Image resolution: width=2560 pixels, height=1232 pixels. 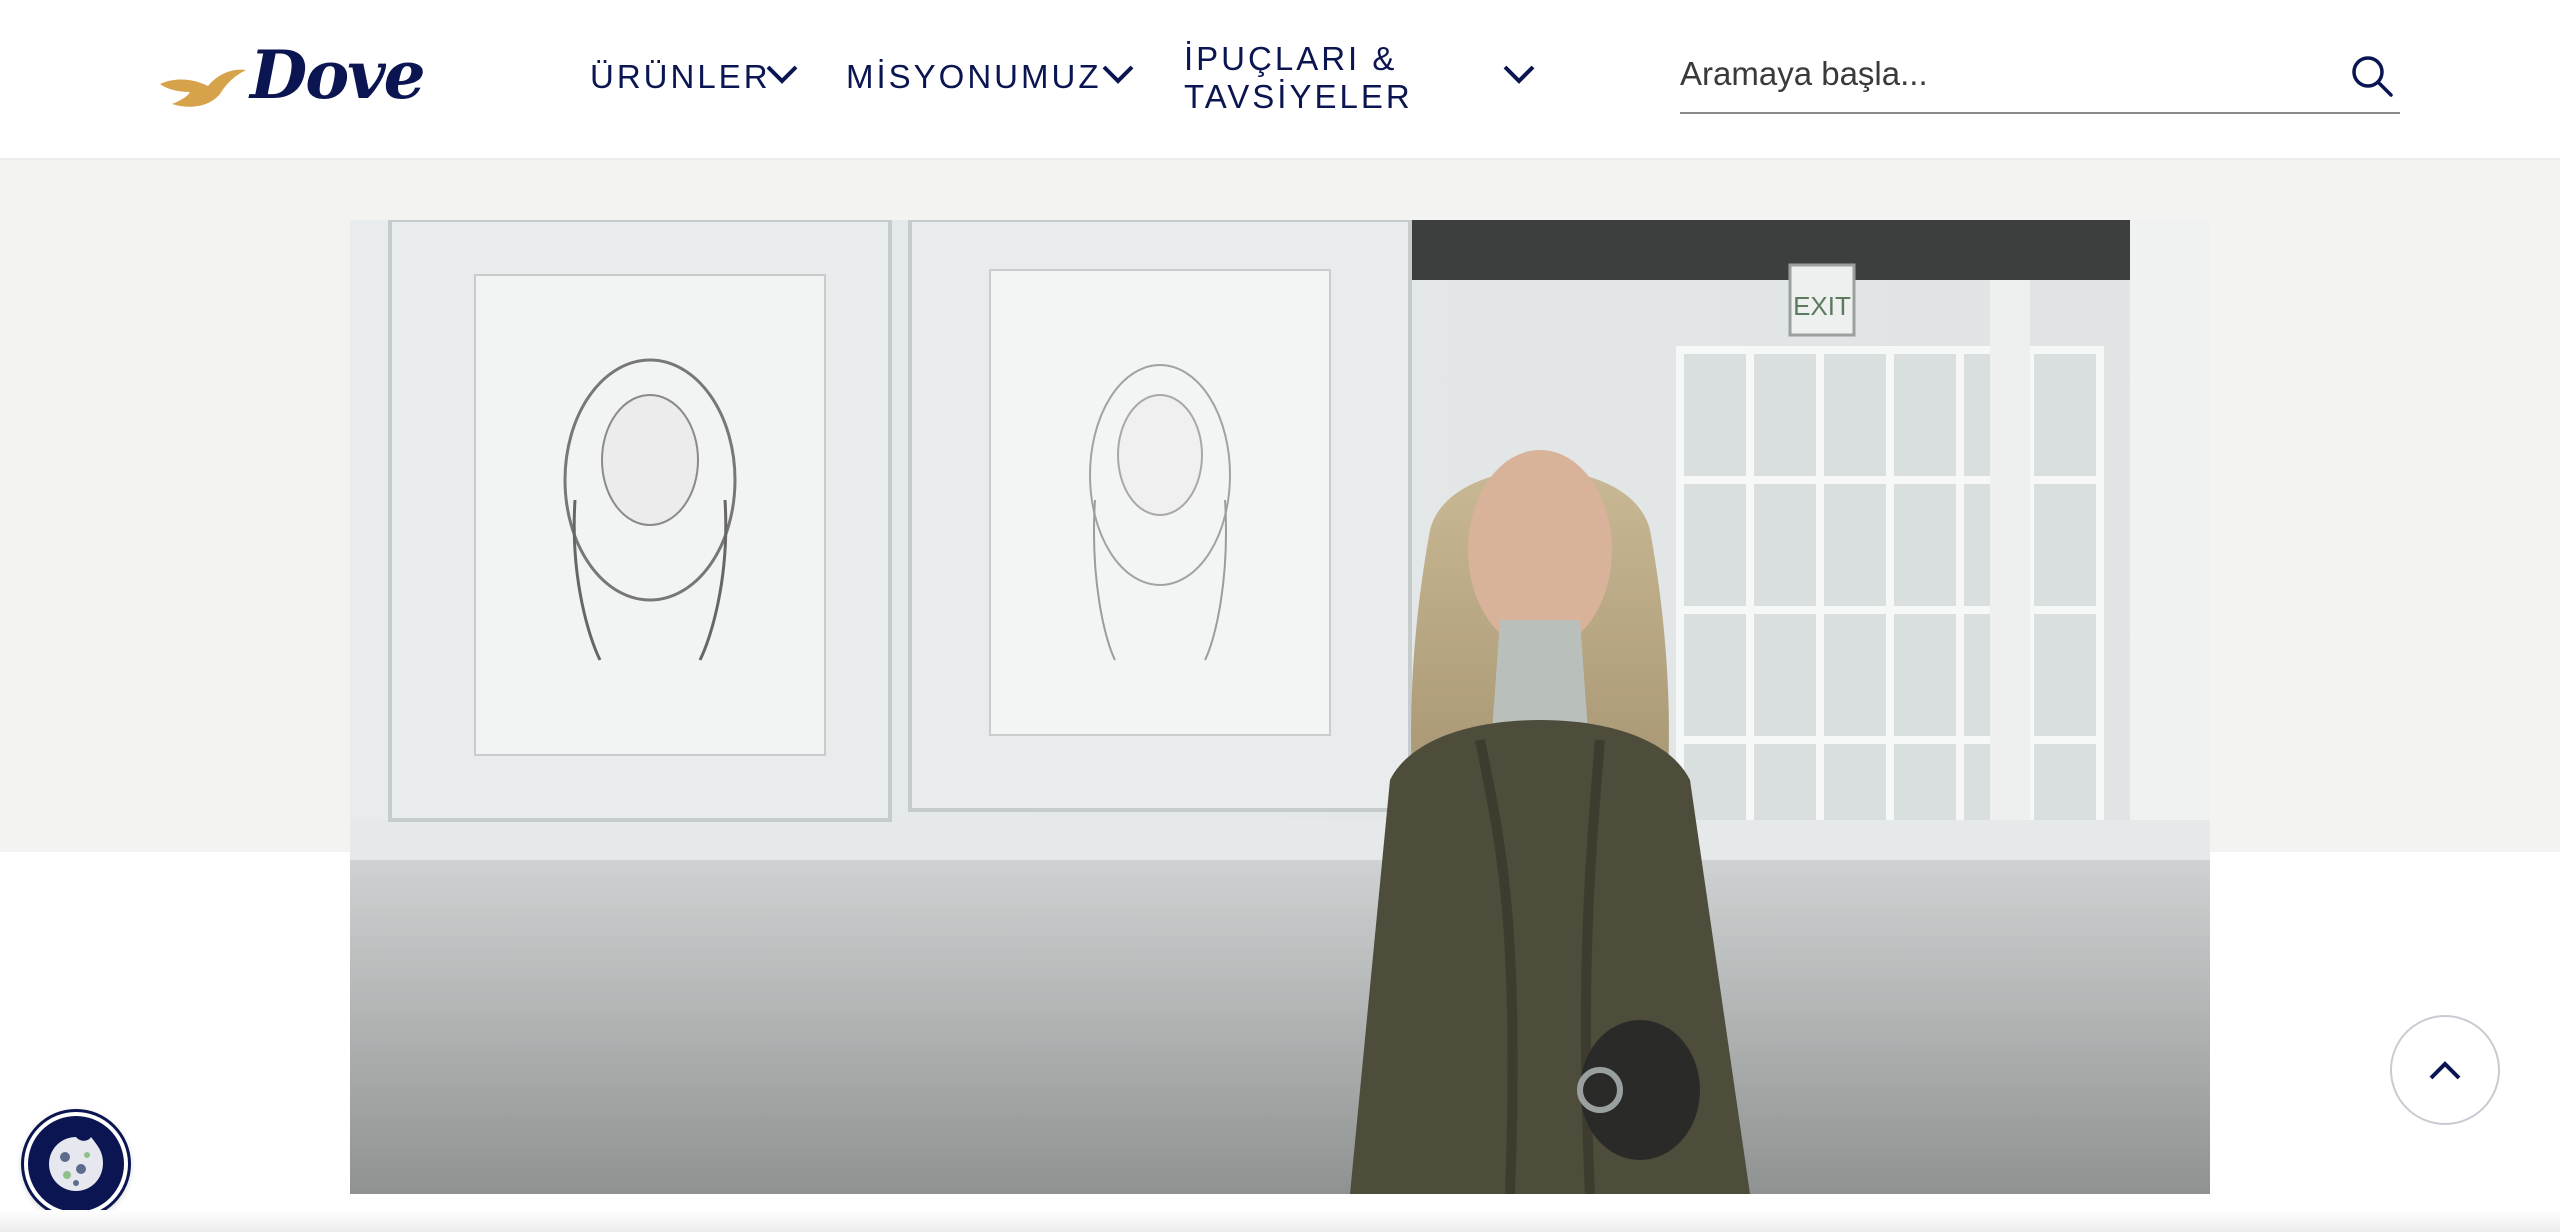 I want to click on nav-ipuclari-label-line2: TAVSİYELER, so click(x=1298, y=96).